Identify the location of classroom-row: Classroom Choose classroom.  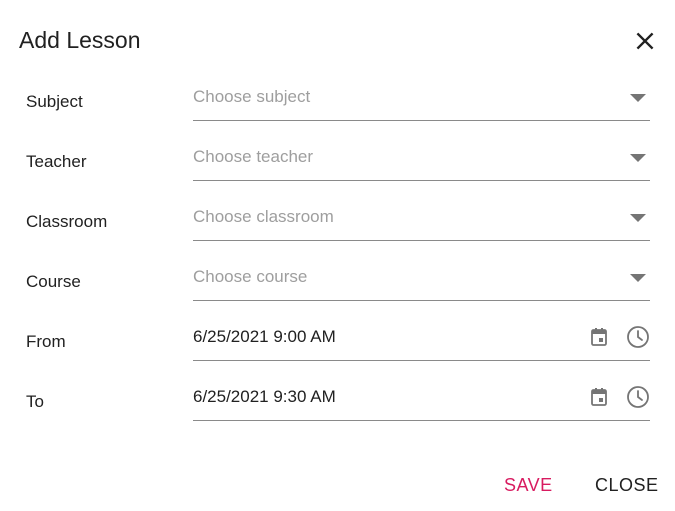
(337, 230).